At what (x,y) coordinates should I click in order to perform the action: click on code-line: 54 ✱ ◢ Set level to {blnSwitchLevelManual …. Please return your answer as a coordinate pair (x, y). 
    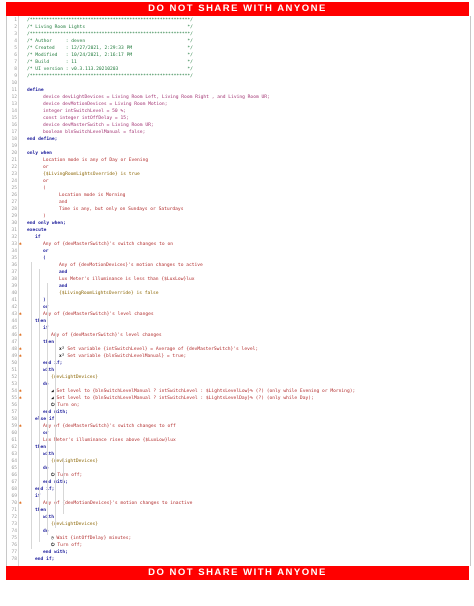
    Looking at the image, I should click on (238, 391).